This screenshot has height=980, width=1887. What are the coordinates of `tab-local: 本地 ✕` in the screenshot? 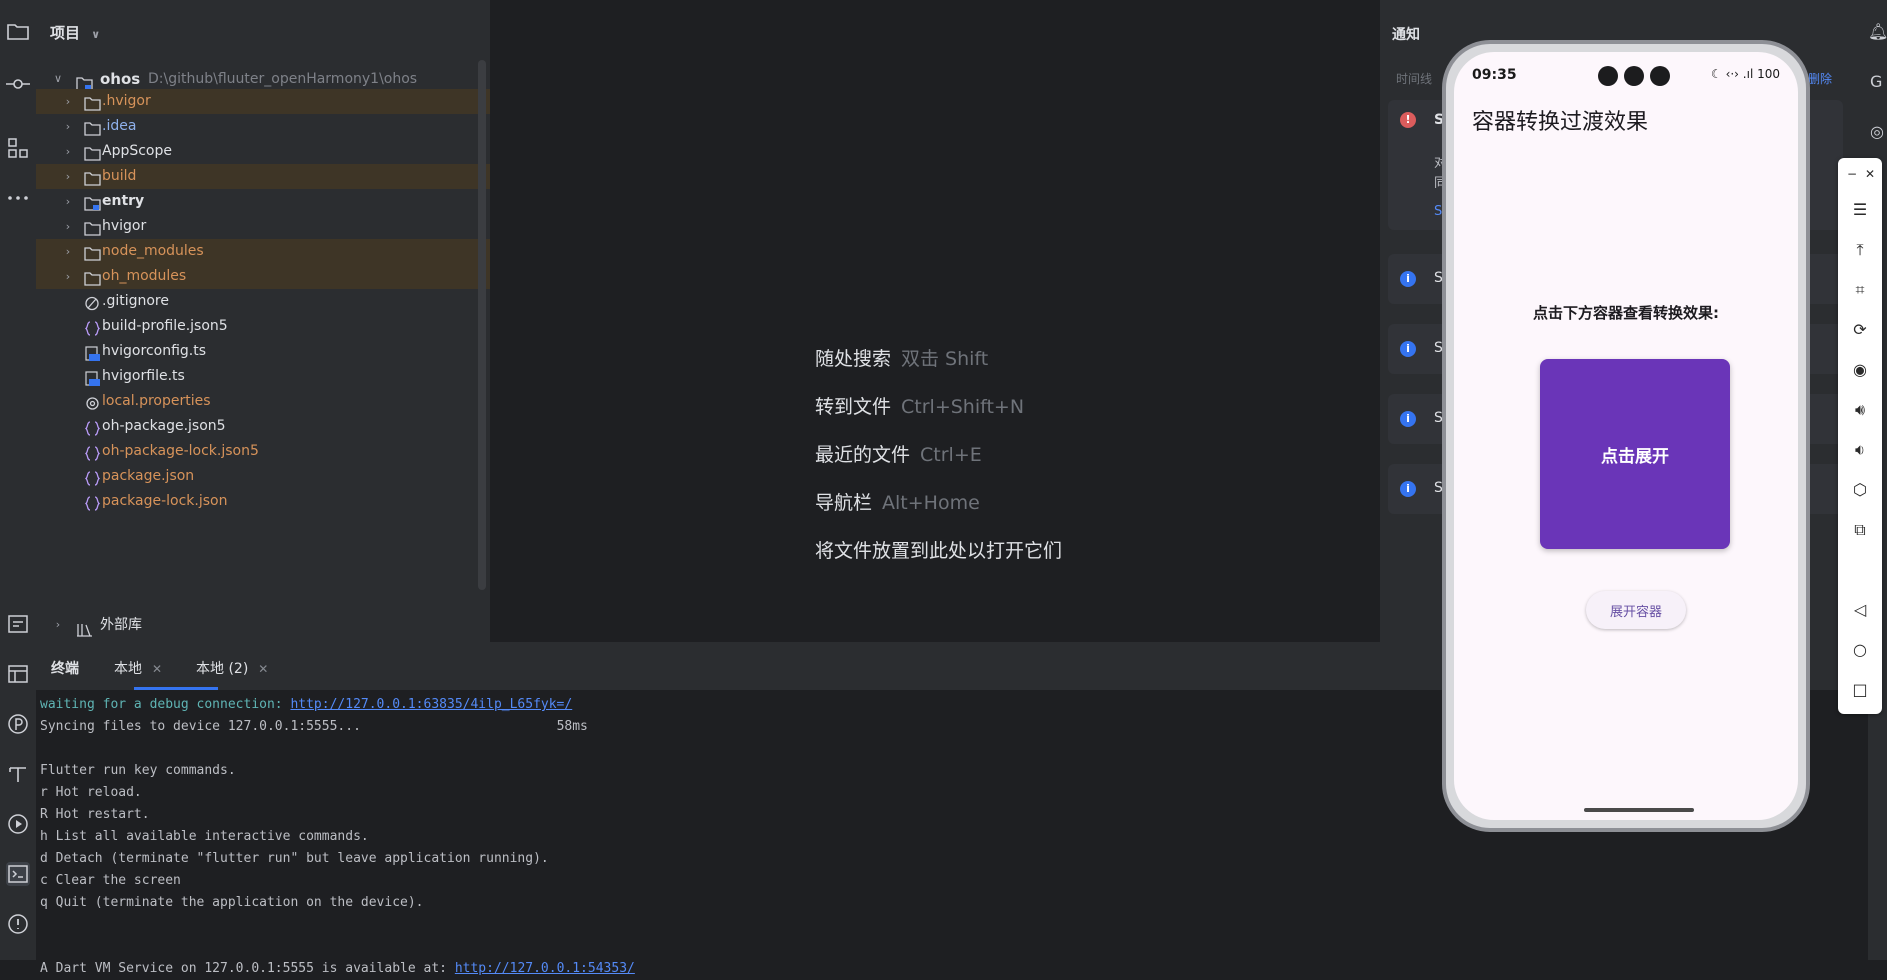 It's located at (138, 668).